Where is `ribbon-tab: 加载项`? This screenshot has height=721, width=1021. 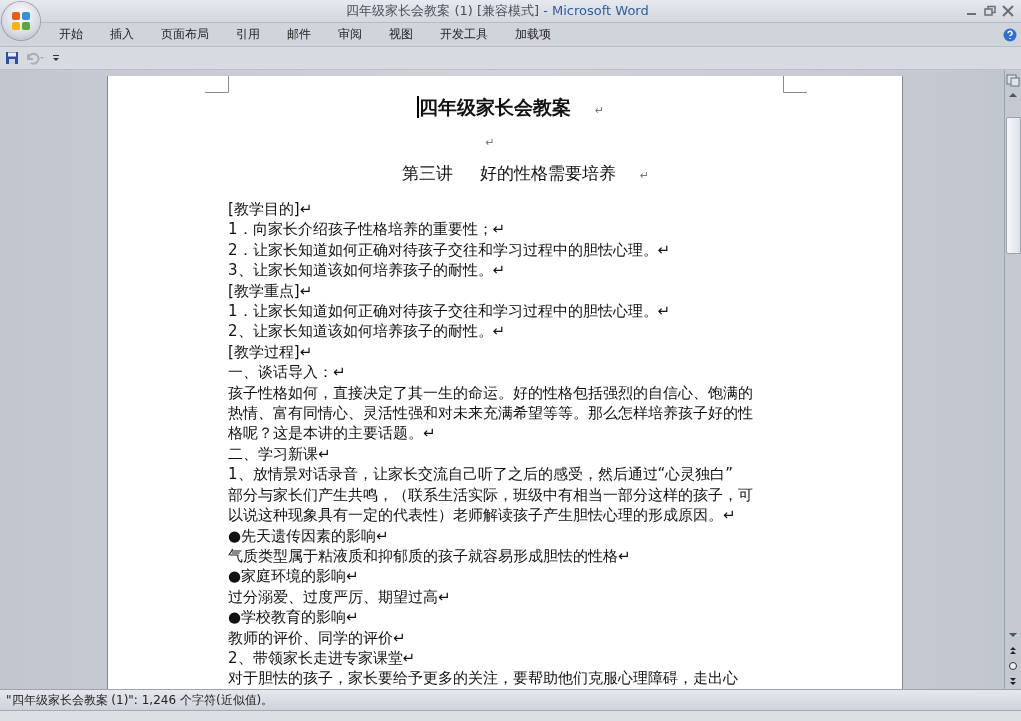 ribbon-tab: 加载项 is located at coordinates (533, 34).